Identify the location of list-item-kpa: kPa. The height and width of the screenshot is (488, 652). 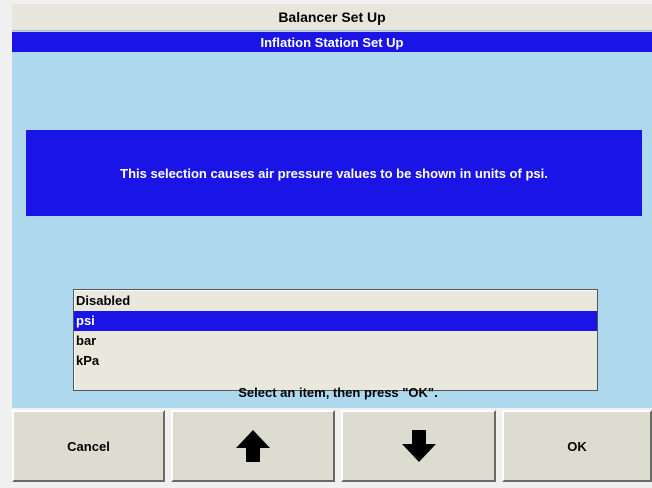
(335, 361).